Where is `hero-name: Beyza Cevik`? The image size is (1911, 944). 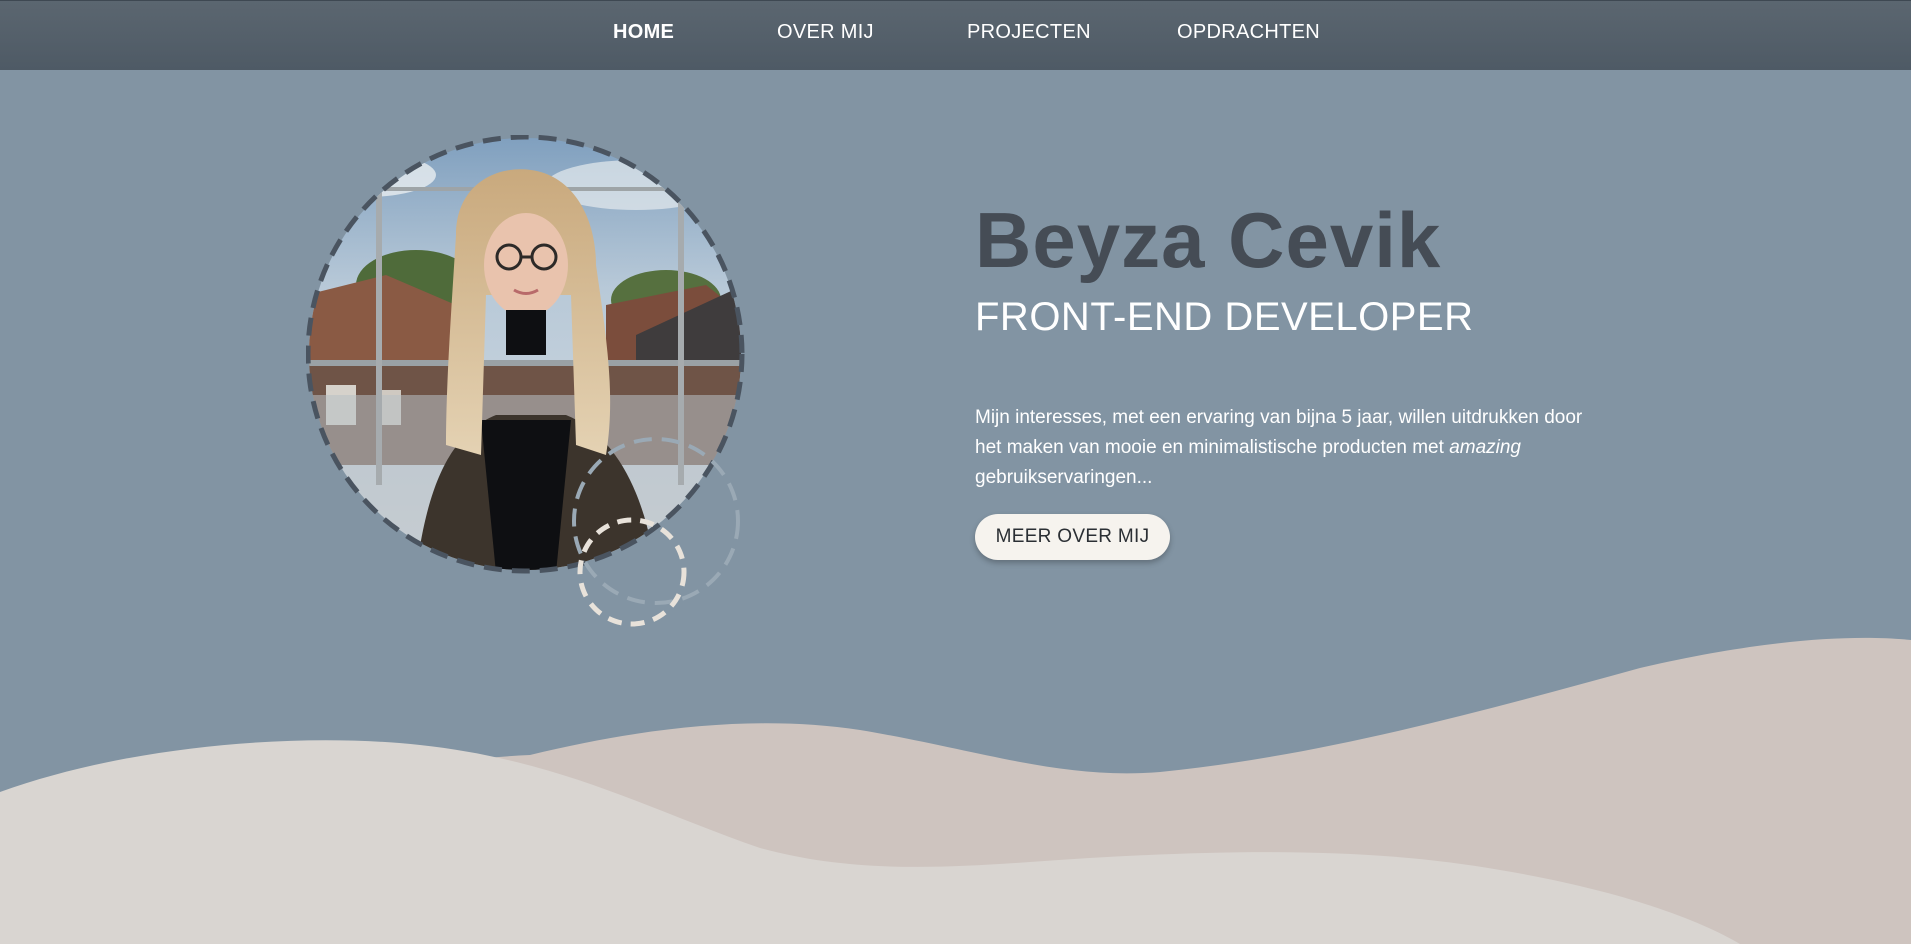 hero-name: Beyza Cevik is located at coordinates (1208, 240).